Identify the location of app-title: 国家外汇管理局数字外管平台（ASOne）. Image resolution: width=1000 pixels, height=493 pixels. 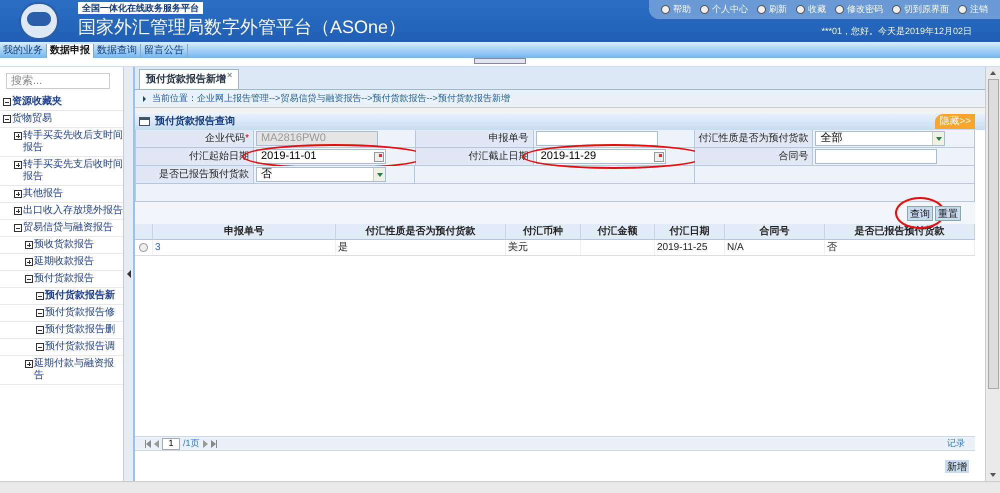
(242, 27).